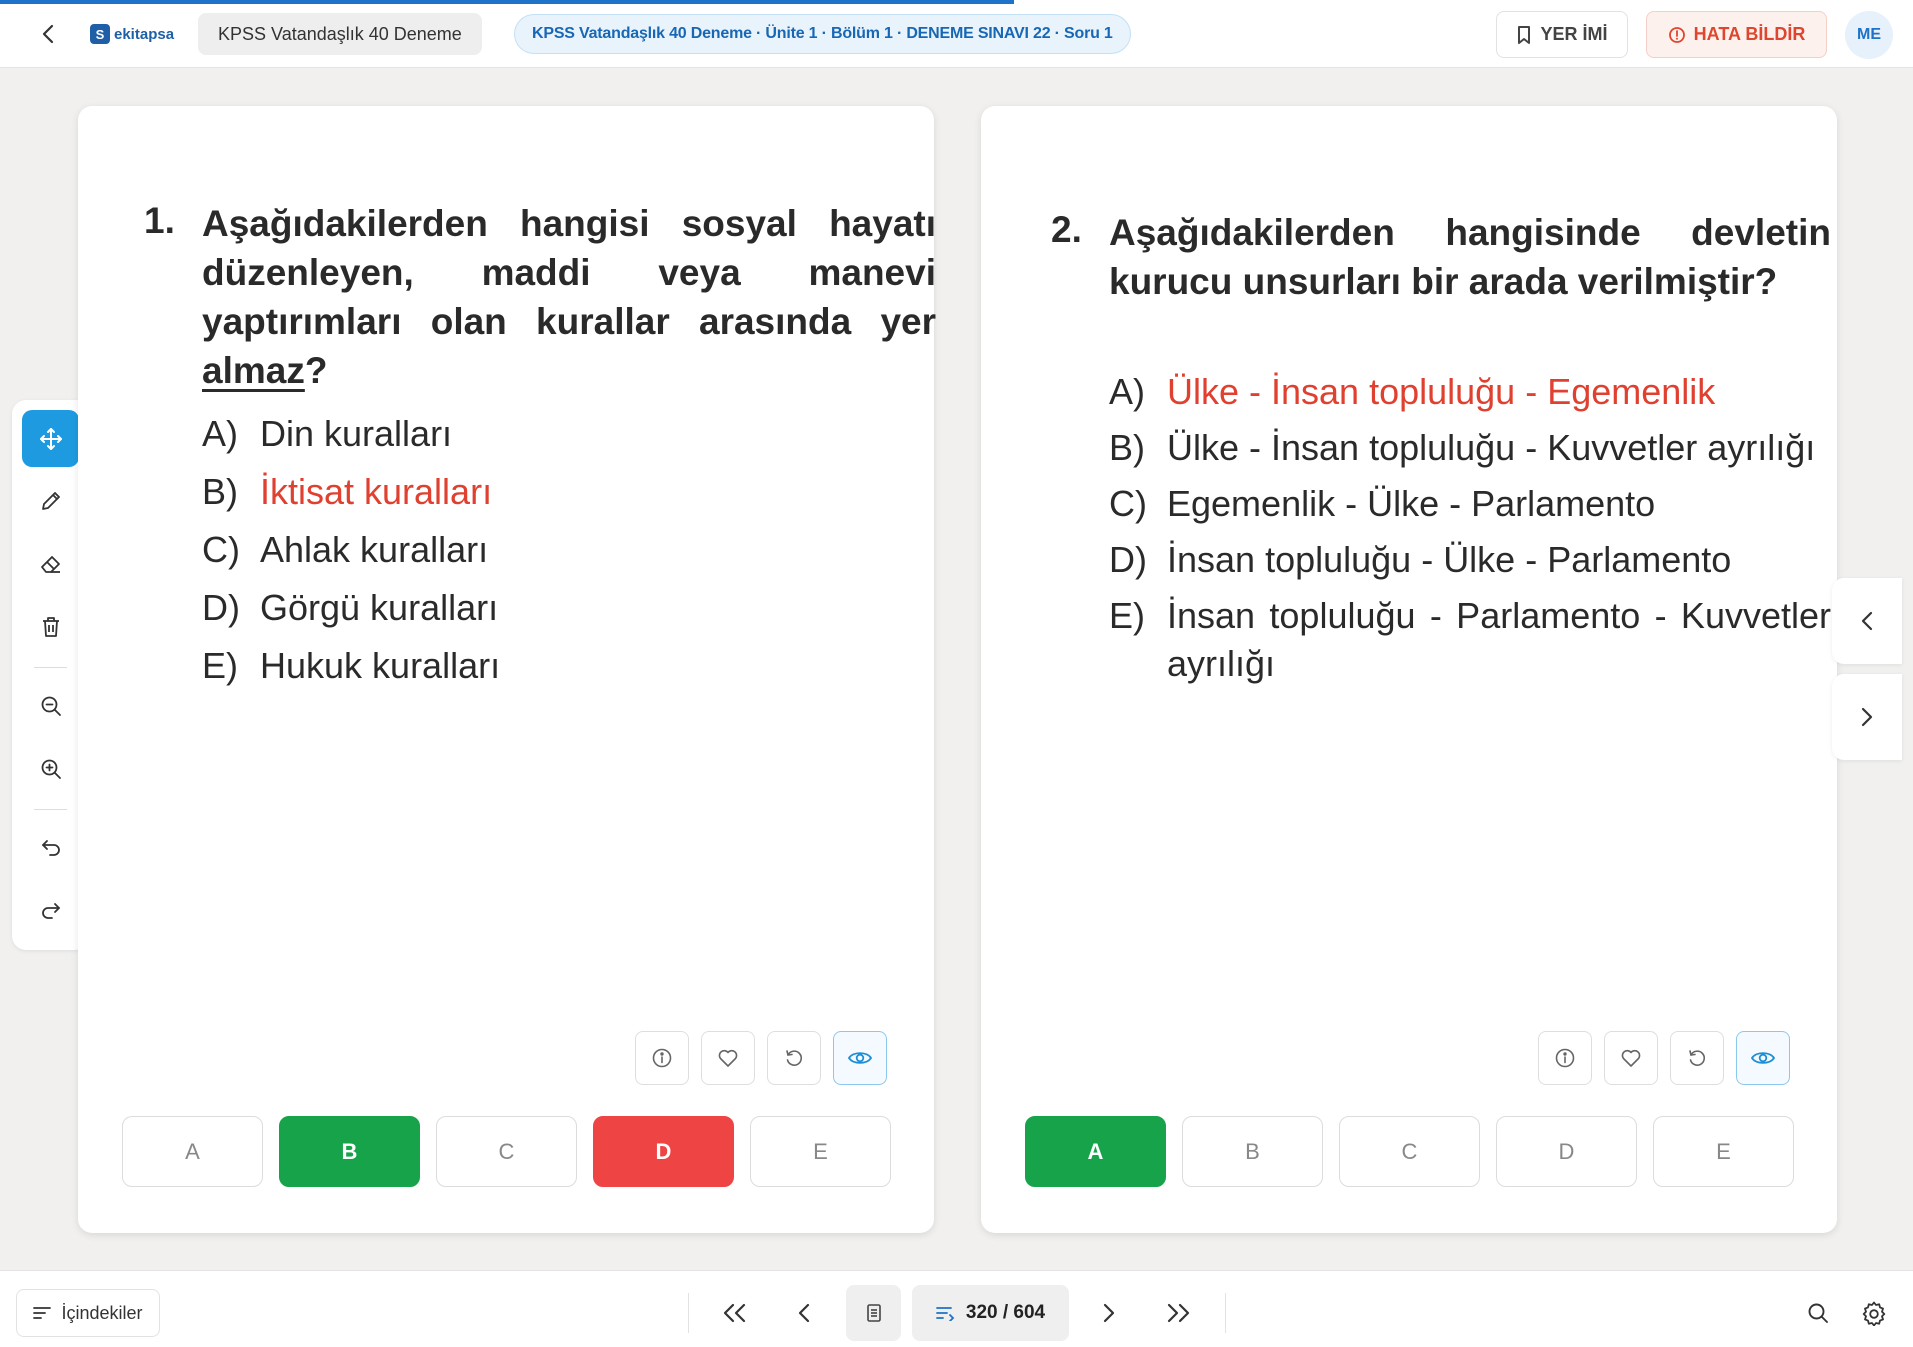 The image size is (1913, 1347). Describe the element at coordinates (1441, 391) in the screenshot. I see `option-text: Ülke - İnsan topluluğu - Egemenlik` at that location.